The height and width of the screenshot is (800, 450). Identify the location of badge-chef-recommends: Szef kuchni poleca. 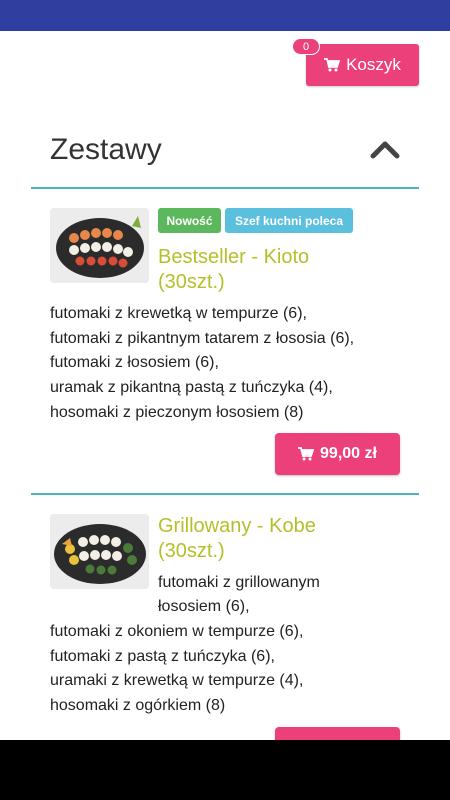
(289, 220).